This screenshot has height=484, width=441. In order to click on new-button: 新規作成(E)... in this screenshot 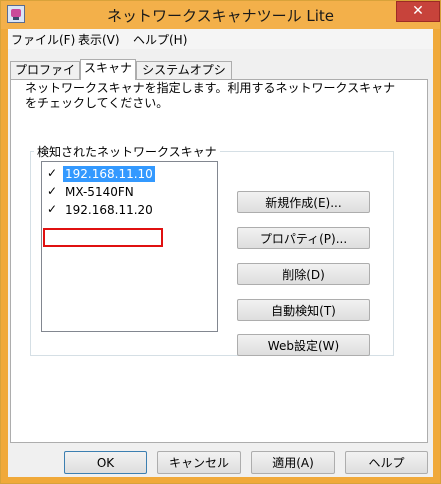, I will do `click(303, 202)`.